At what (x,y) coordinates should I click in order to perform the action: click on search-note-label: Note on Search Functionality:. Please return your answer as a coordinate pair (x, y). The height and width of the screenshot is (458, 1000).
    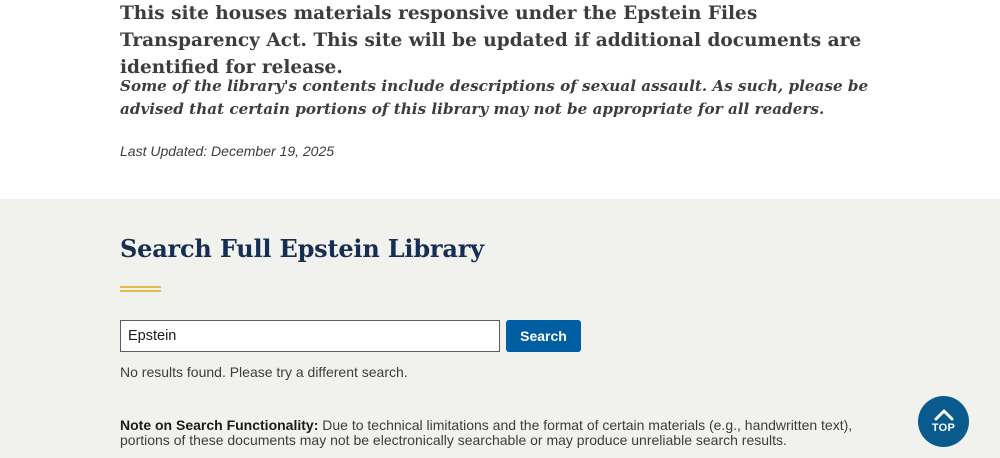
    Looking at the image, I should click on (219, 425).